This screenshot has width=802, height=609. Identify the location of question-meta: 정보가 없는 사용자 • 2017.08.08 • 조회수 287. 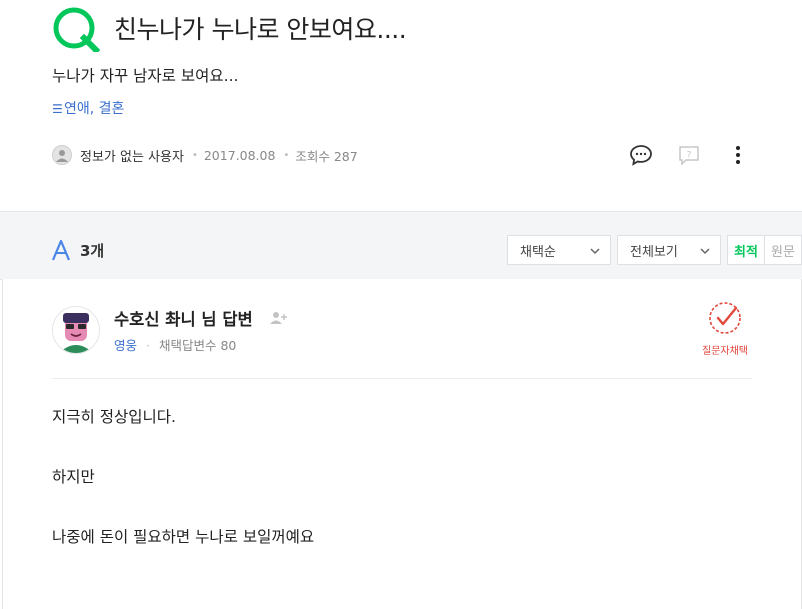
(205, 155).